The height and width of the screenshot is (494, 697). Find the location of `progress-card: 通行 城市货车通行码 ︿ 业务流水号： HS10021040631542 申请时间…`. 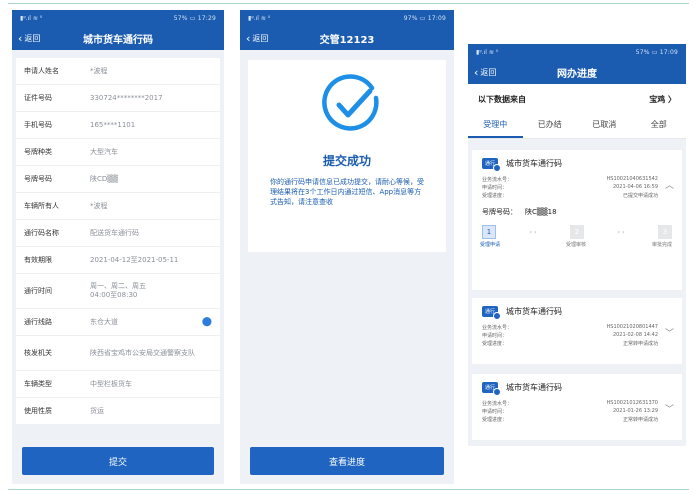

progress-card: 通行 城市货车通行码 ︿ 业务流水号： HS10021040631542 申请时间… is located at coordinates (577, 220).